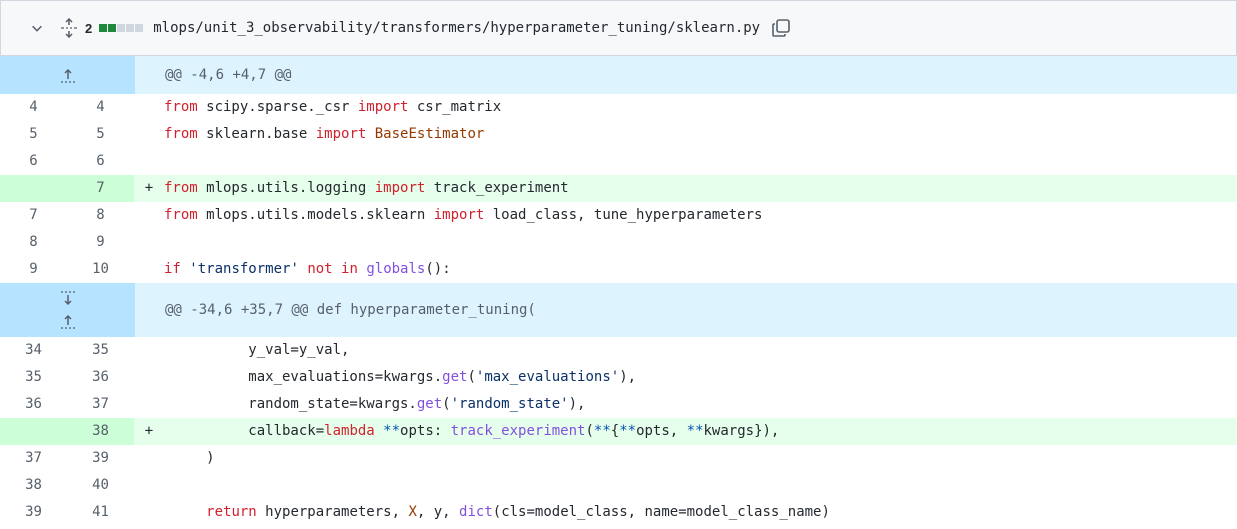 This screenshot has width=1237, height=529. What do you see at coordinates (33, 458) in the screenshot?
I see `old-line-number: 37` at bounding box center [33, 458].